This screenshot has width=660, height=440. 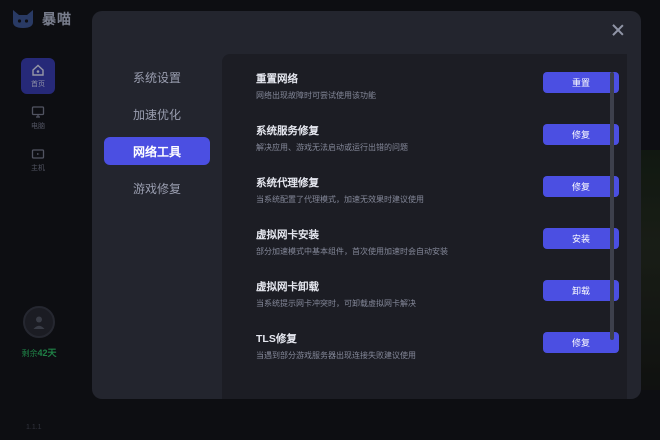 What do you see at coordinates (437, 193) in the screenshot?
I see `tool-row-proxy-repair: 系统代理修复 当系统配置了代理模式，加速无效果时建议使用 修复` at bounding box center [437, 193].